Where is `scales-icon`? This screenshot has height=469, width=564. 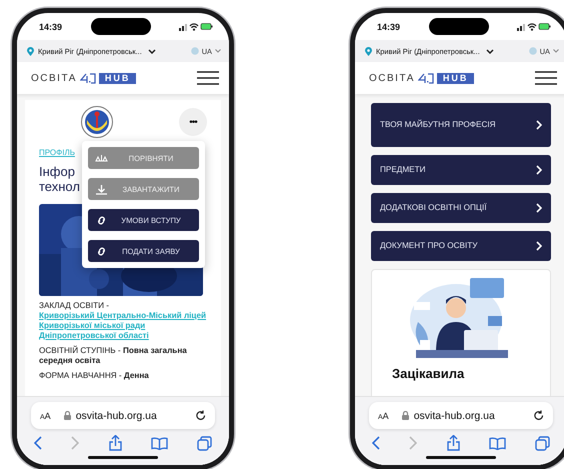
scales-icon is located at coordinates (101, 158).